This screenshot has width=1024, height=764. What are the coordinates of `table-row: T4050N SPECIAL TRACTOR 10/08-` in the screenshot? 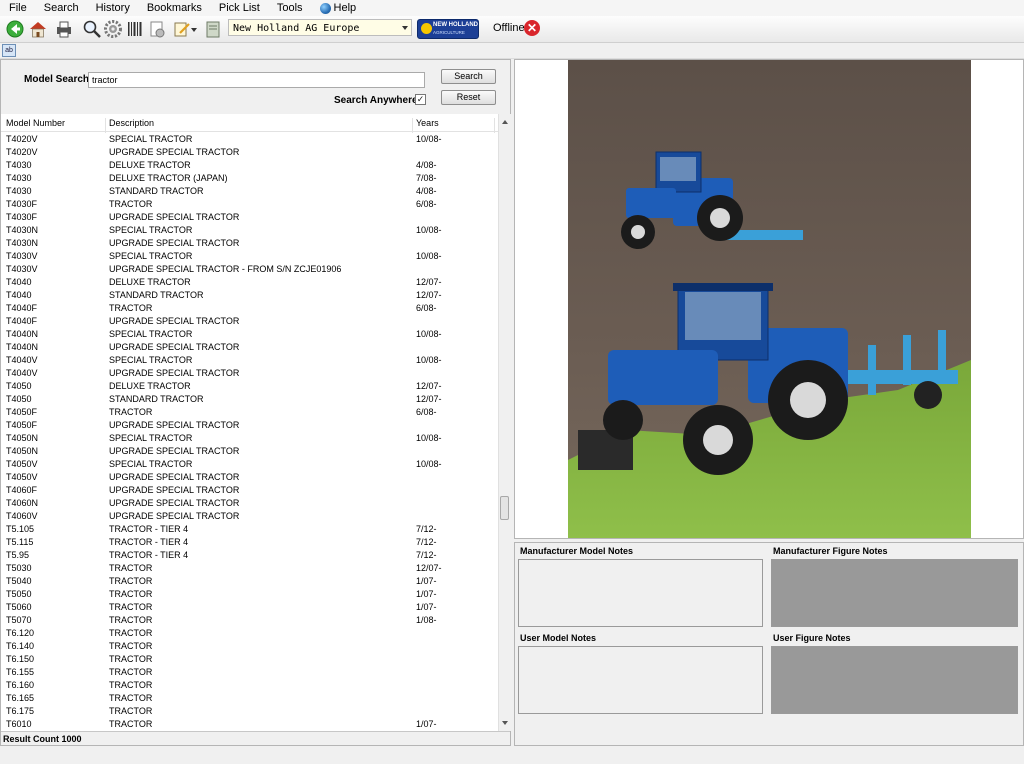 It's located at (249, 438).